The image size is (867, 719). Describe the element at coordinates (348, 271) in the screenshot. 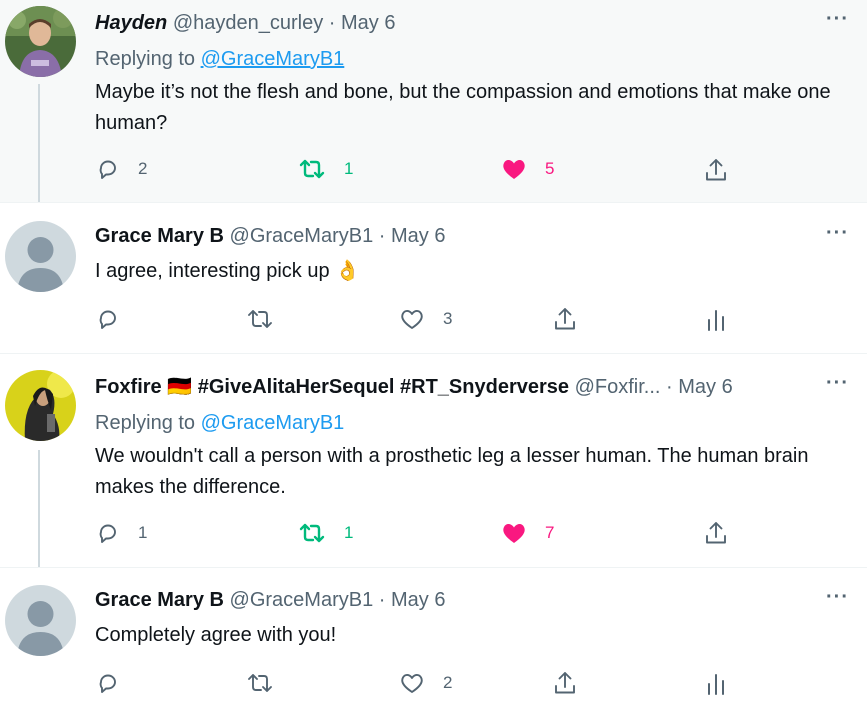

I see `ok-hand-emoji: 👌` at that location.